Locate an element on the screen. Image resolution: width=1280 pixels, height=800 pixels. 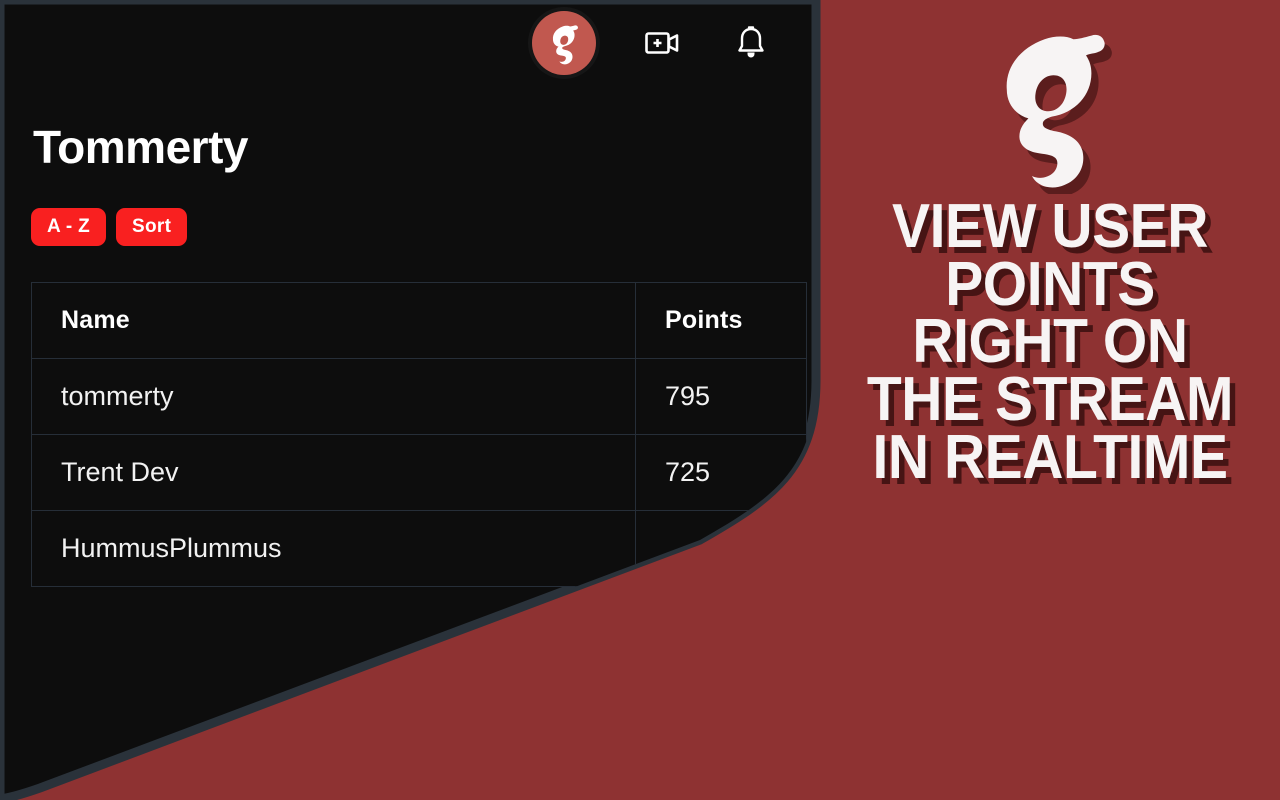
column-header-points: Points is located at coordinates (721, 321).